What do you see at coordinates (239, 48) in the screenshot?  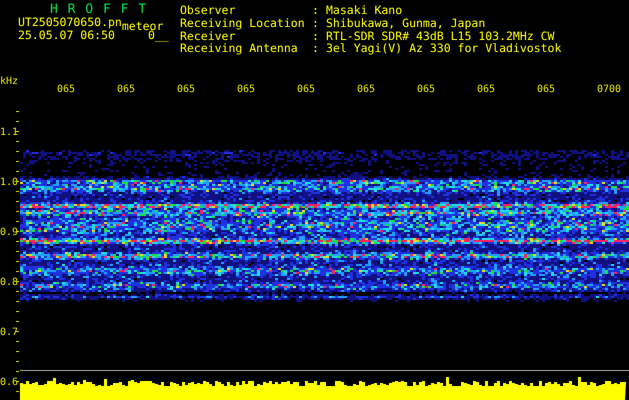 I see `info-label: Receiving Antenna` at bounding box center [239, 48].